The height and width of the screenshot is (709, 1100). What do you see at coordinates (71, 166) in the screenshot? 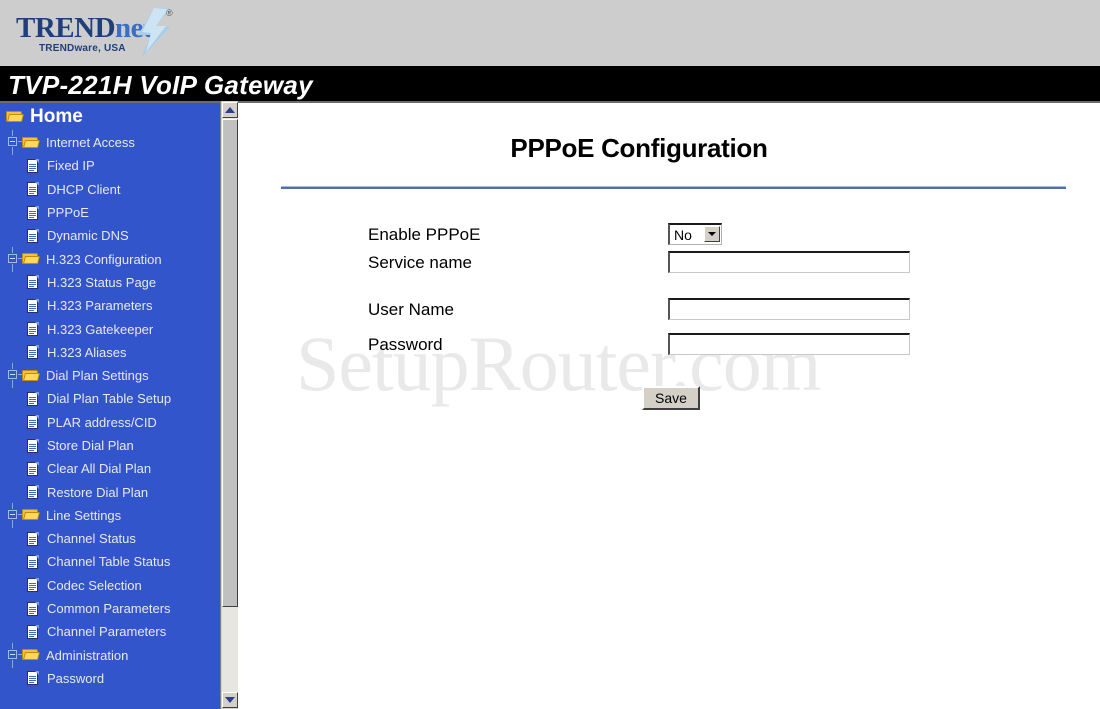
I see `sidebar-item-label: Fixed IP` at bounding box center [71, 166].